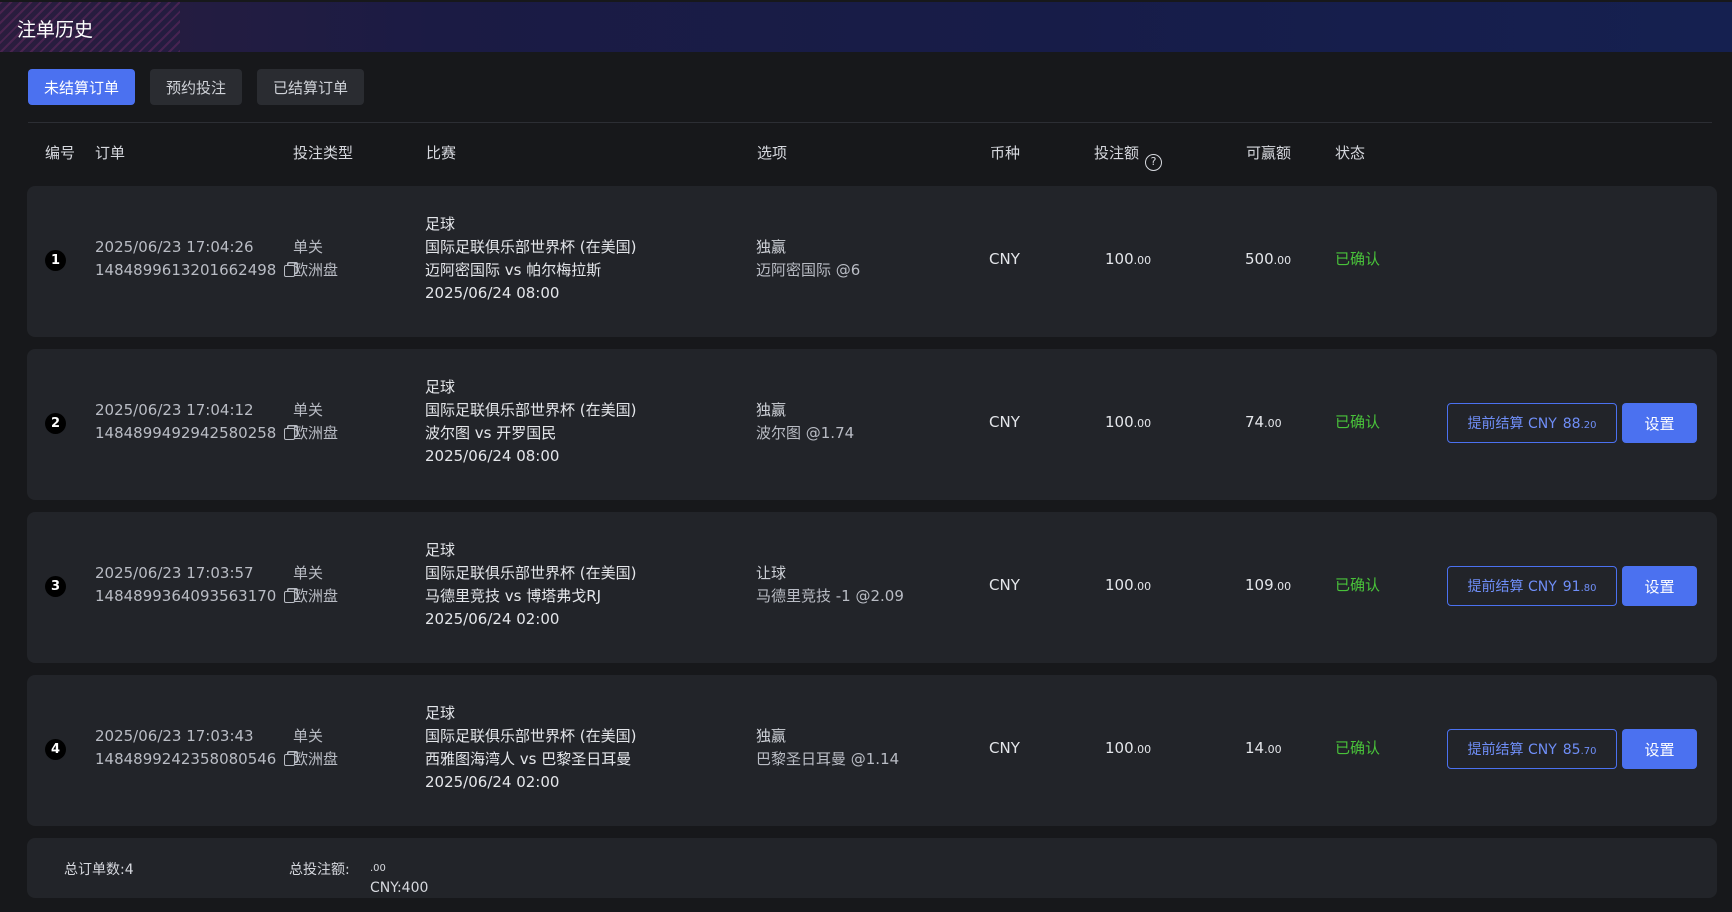 Image resolution: width=1732 pixels, height=912 pixels. Describe the element at coordinates (1350, 153) in the screenshot. I see `col-header-status: 状态` at that location.